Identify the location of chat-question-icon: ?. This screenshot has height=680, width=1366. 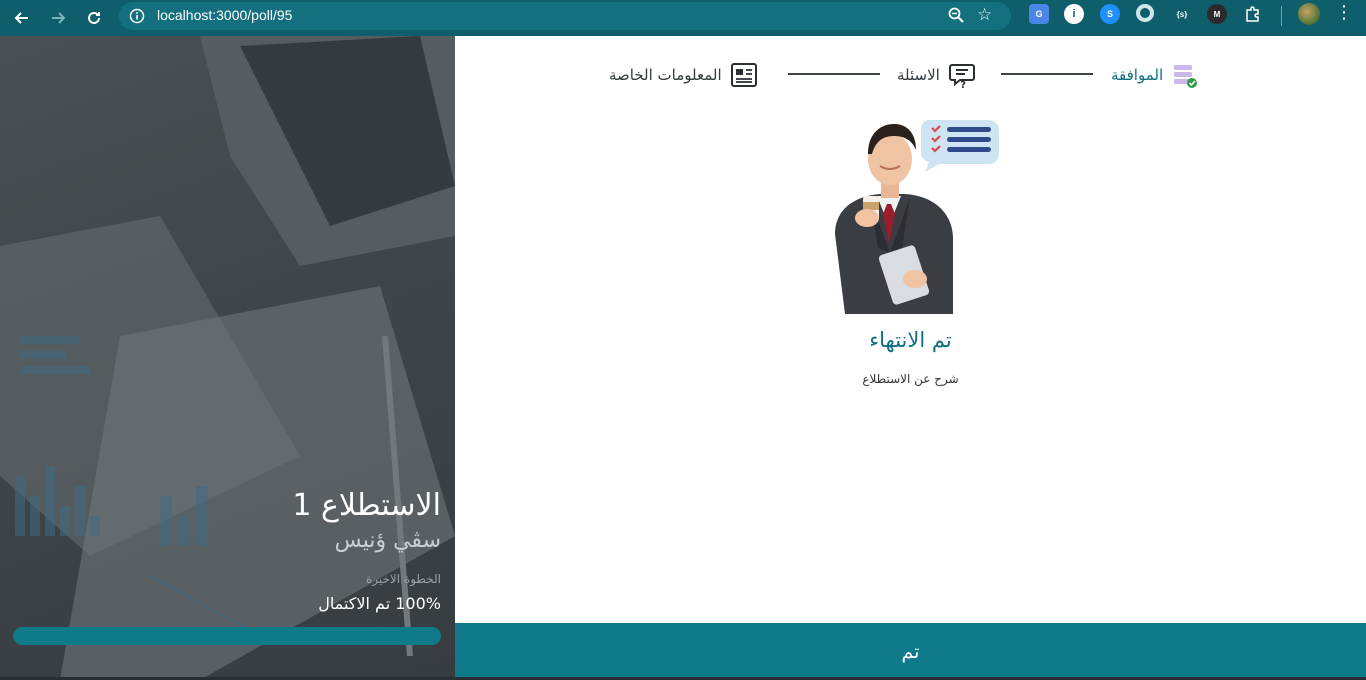
(961, 76).